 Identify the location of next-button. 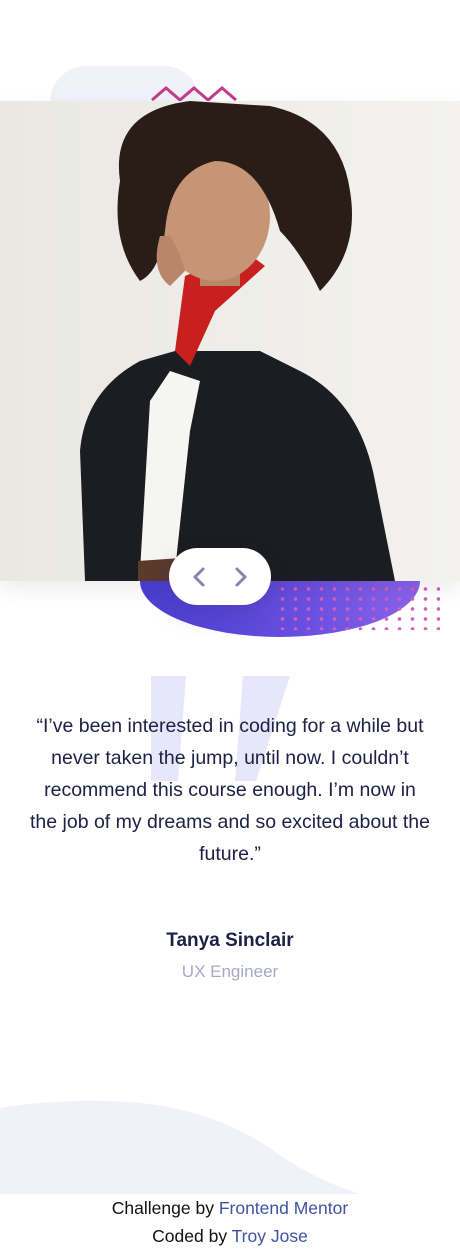
(241, 577).